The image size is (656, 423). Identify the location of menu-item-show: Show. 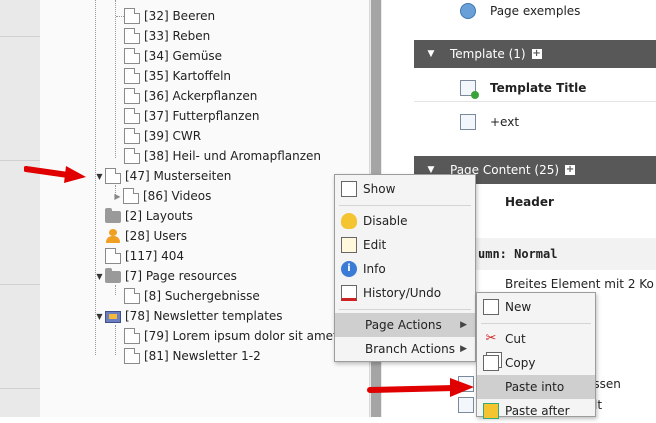
(405, 189).